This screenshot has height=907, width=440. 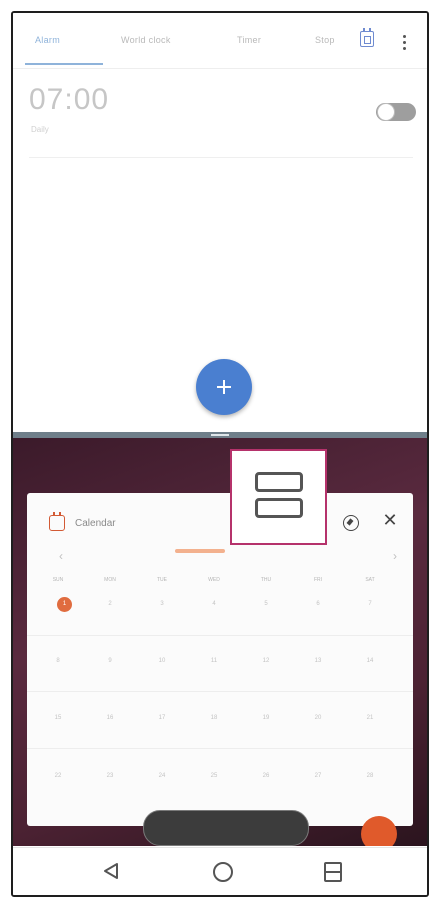 I want to click on split-screen-icon, so click(x=279, y=496).